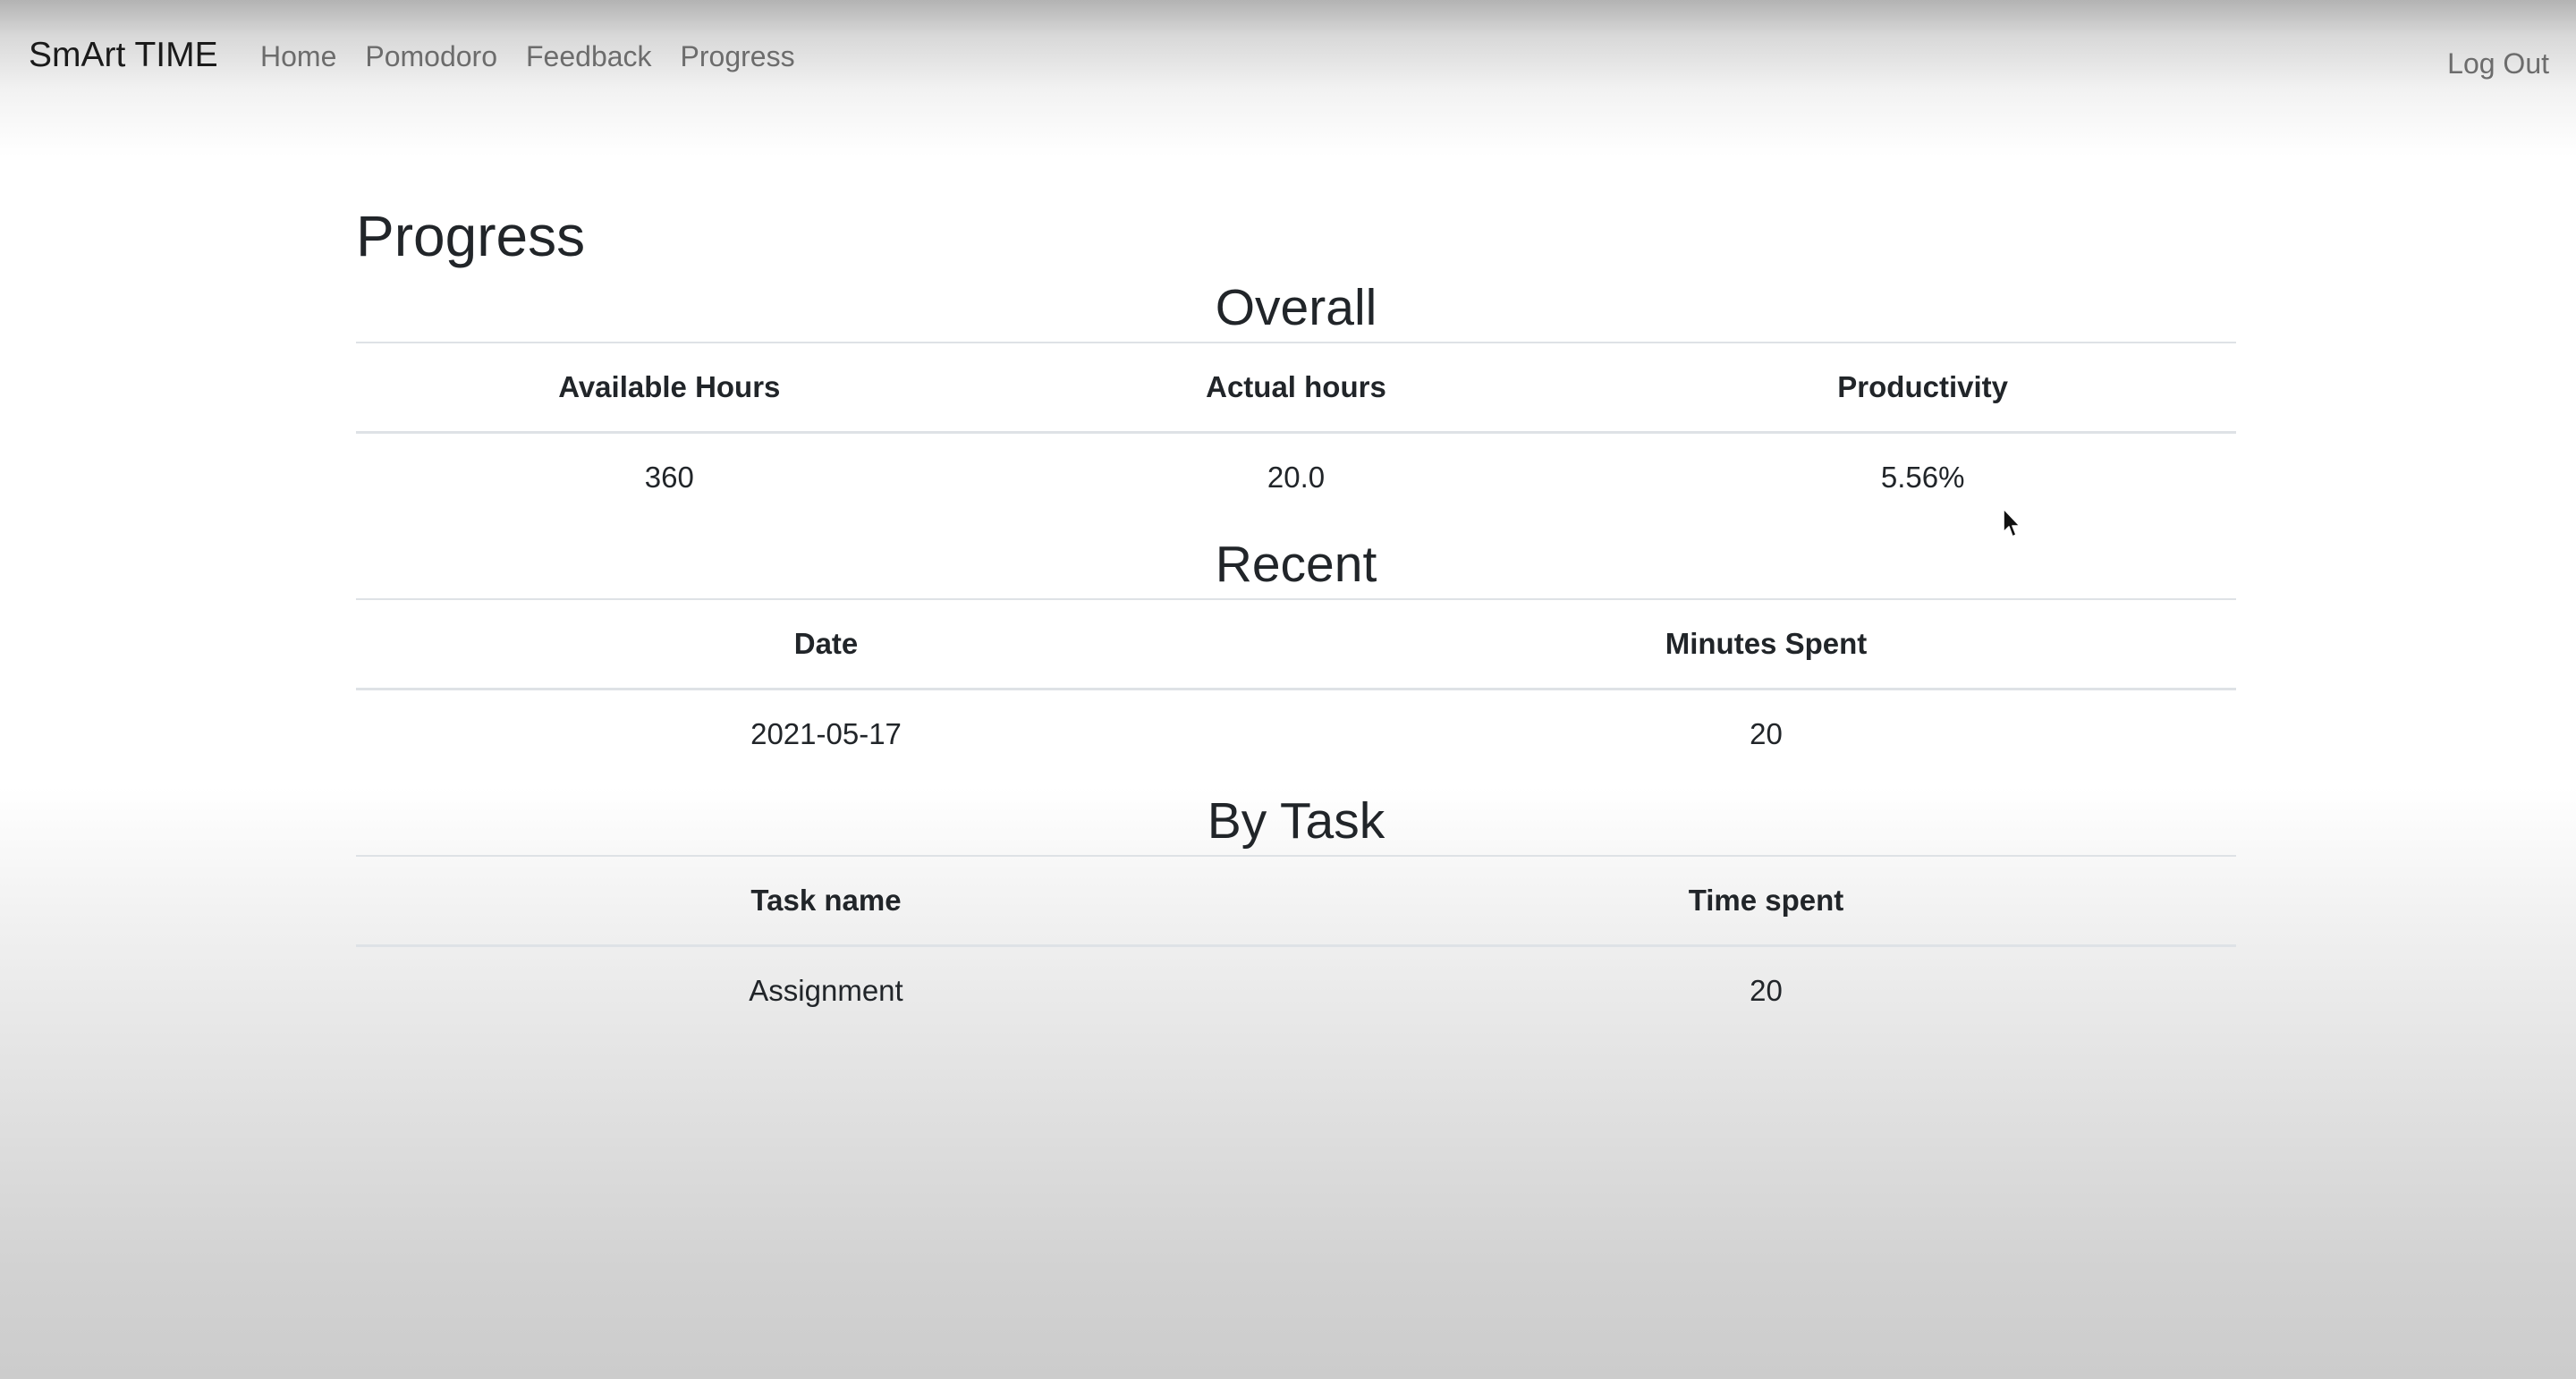  What do you see at coordinates (738, 56) in the screenshot?
I see `nav-link-progress: Progress` at bounding box center [738, 56].